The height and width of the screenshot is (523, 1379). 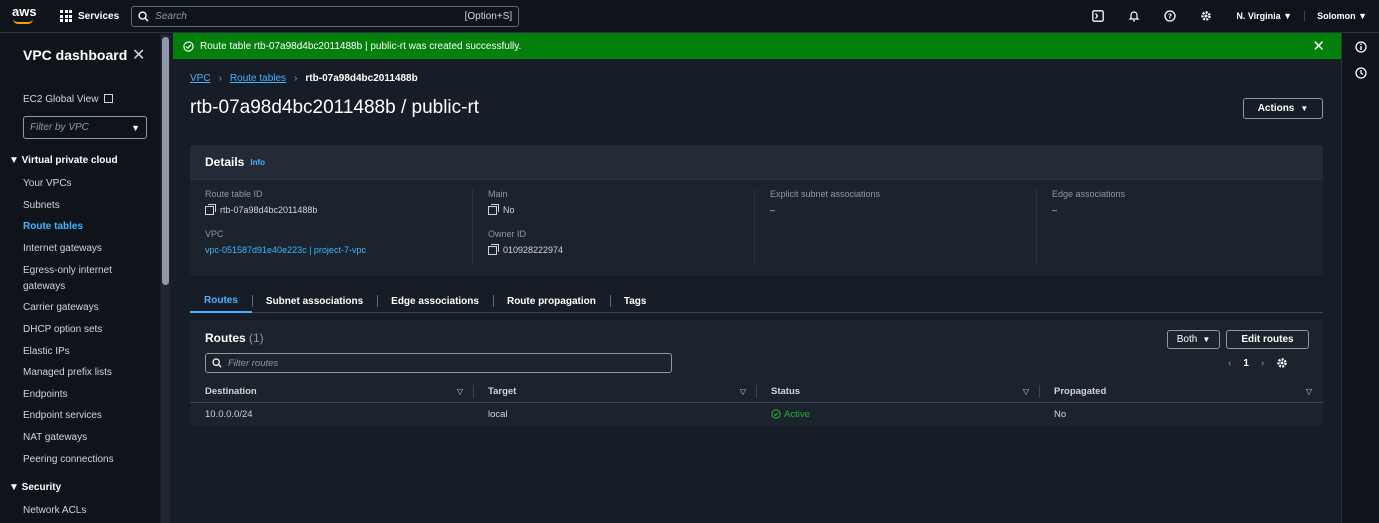 What do you see at coordinates (897, 414) in the screenshot?
I see `cell-status: Active` at bounding box center [897, 414].